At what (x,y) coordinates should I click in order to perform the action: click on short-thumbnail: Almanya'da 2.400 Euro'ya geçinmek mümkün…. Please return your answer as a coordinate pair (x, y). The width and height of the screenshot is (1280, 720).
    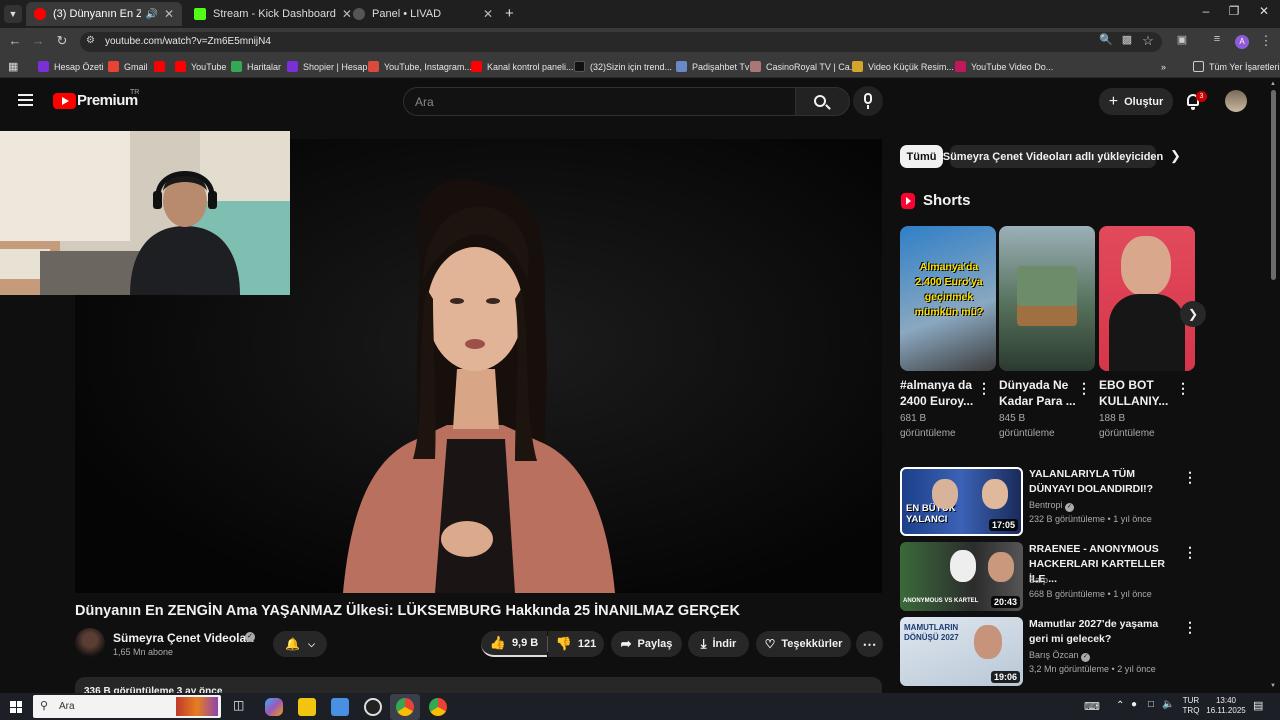
    Looking at the image, I should click on (948, 298).